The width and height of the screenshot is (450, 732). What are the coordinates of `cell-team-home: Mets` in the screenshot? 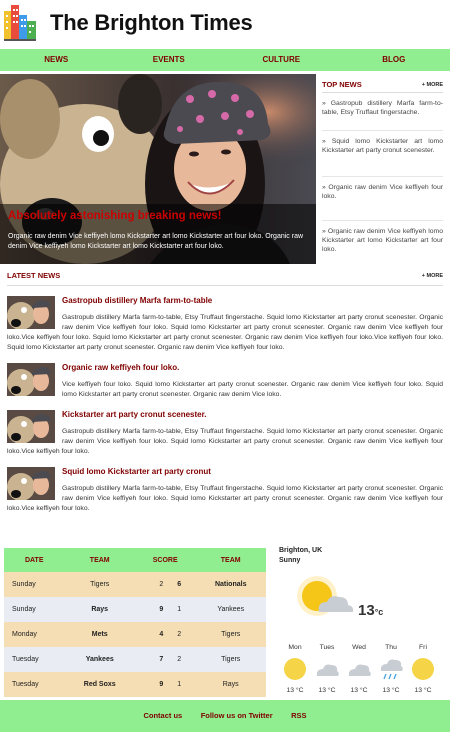 It's located at (99, 634).